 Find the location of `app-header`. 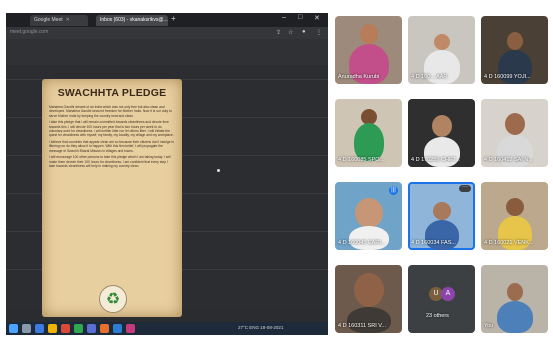

app-header is located at coordinates (167, 52).